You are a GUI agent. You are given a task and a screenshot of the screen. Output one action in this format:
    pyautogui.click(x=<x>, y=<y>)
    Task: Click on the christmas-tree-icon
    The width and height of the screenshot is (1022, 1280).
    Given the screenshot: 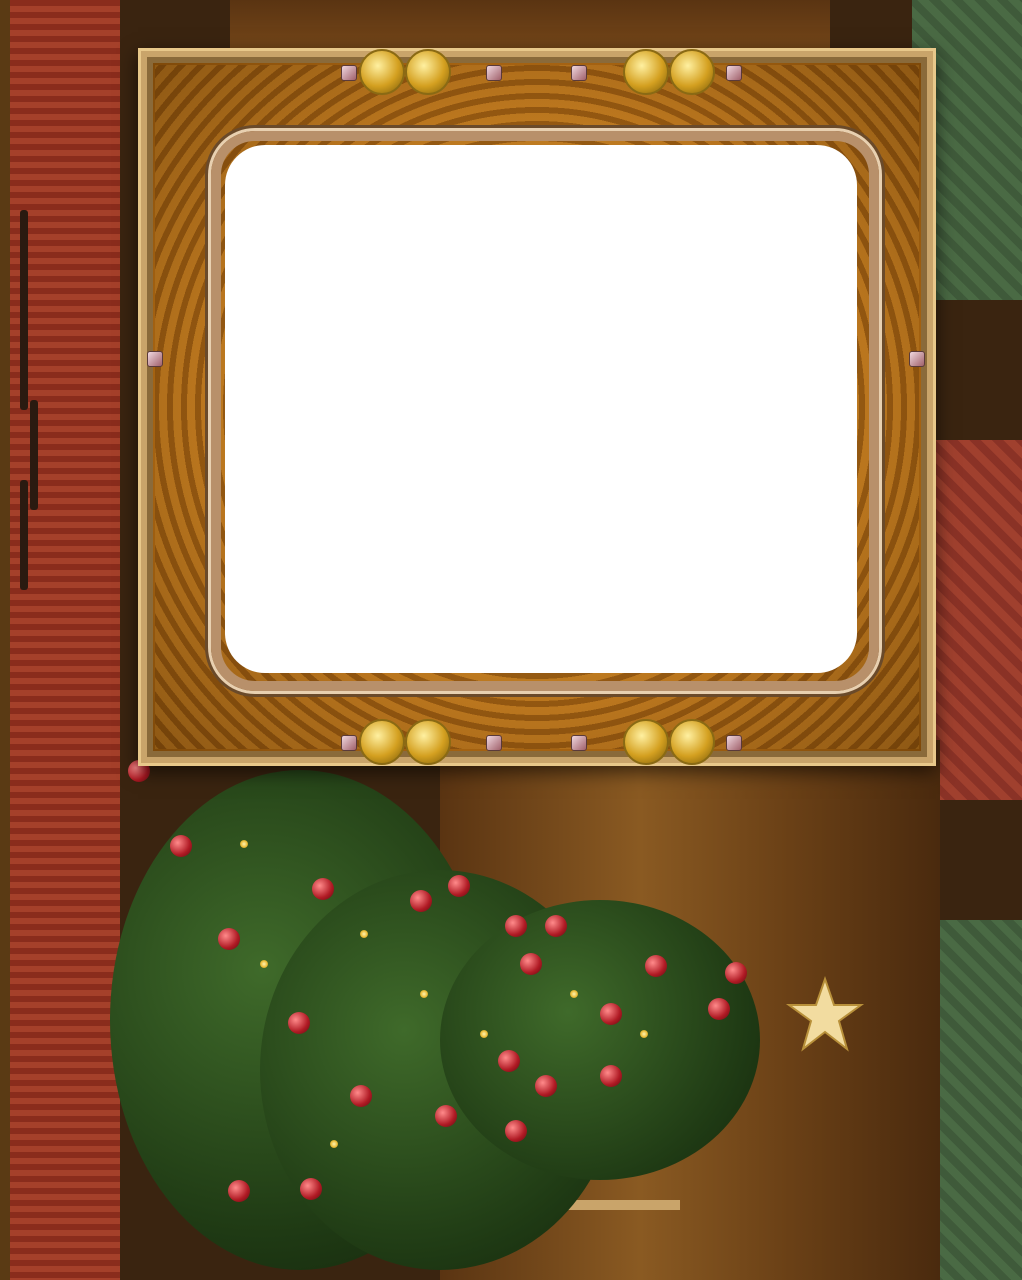 What is the action you would take?
    pyautogui.click(x=600, y=1040)
    